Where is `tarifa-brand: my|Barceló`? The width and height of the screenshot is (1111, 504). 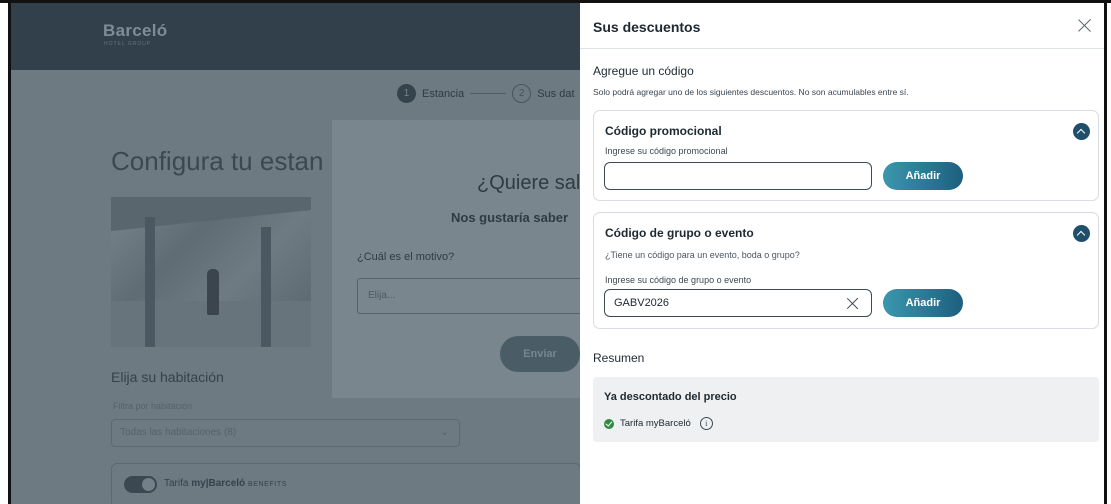 tarifa-brand: my|Barceló is located at coordinates (218, 483).